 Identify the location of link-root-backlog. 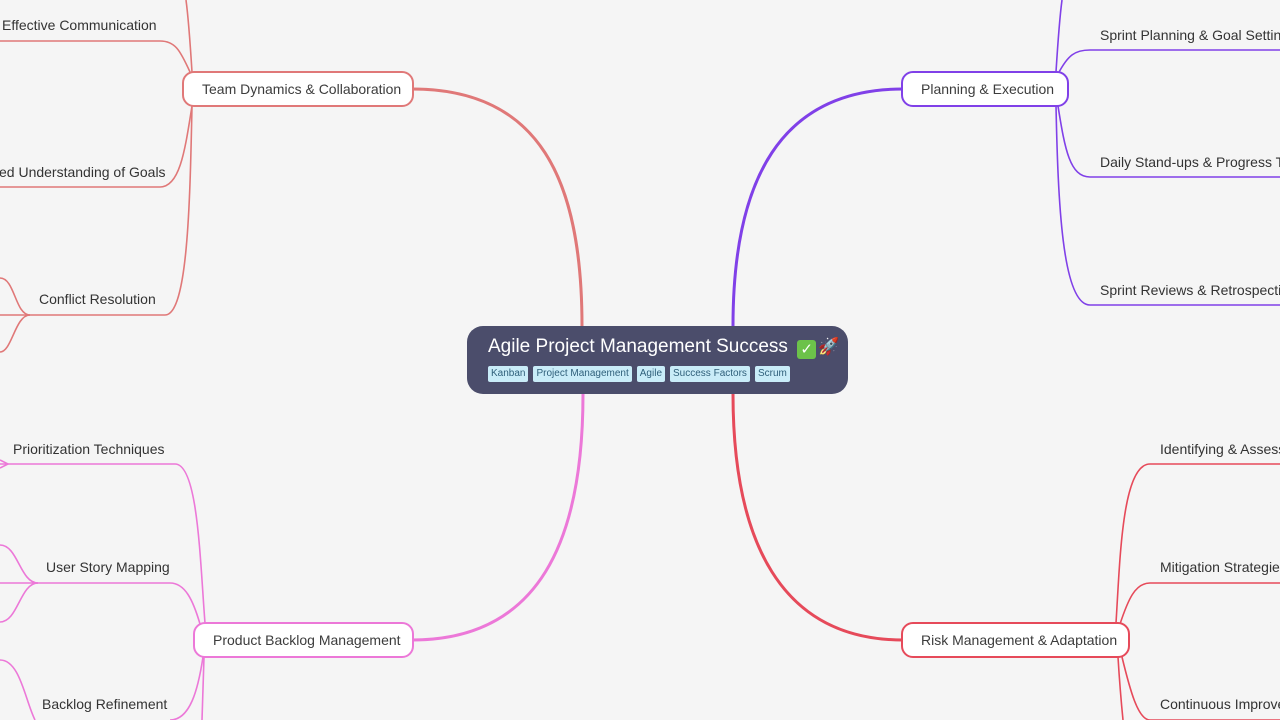
(498, 517).